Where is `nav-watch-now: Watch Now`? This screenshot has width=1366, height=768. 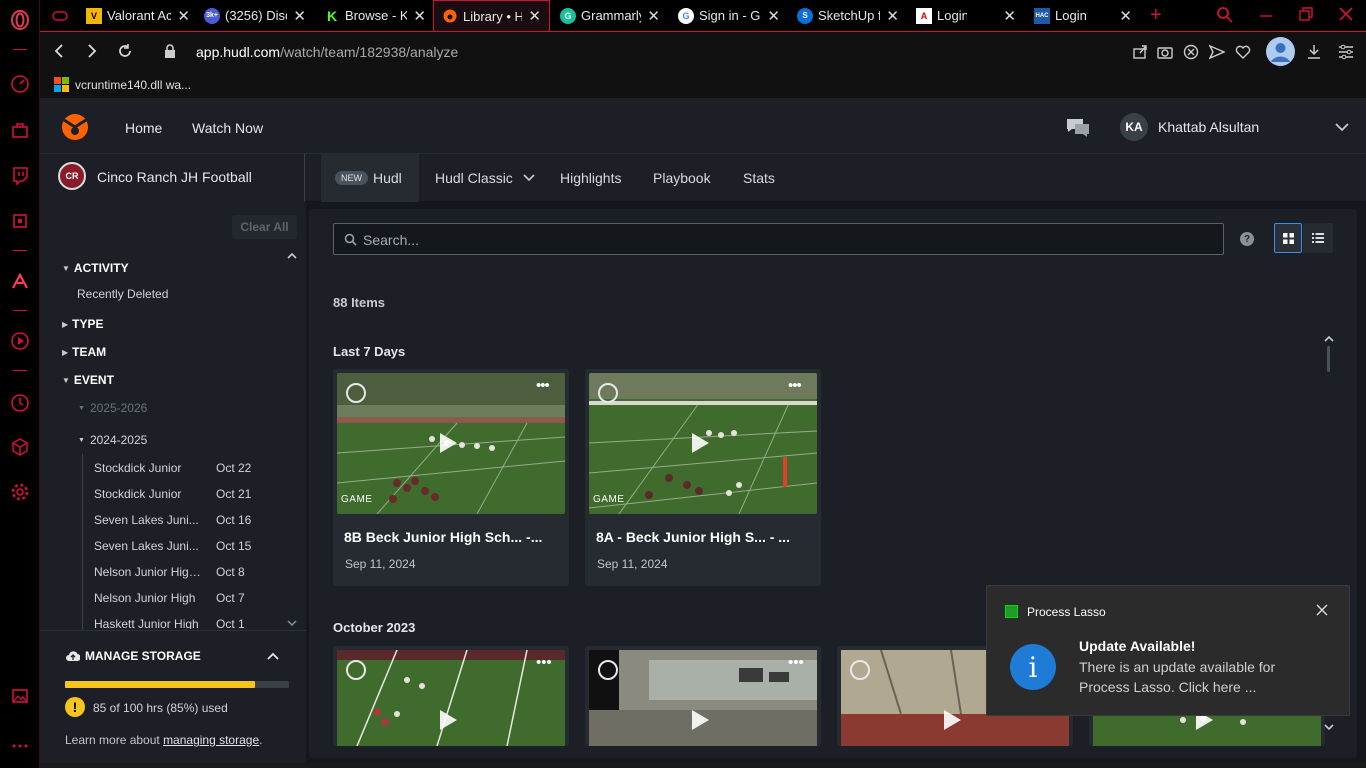
nav-watch-now: Watch Now is located at coordinates (227, 128).